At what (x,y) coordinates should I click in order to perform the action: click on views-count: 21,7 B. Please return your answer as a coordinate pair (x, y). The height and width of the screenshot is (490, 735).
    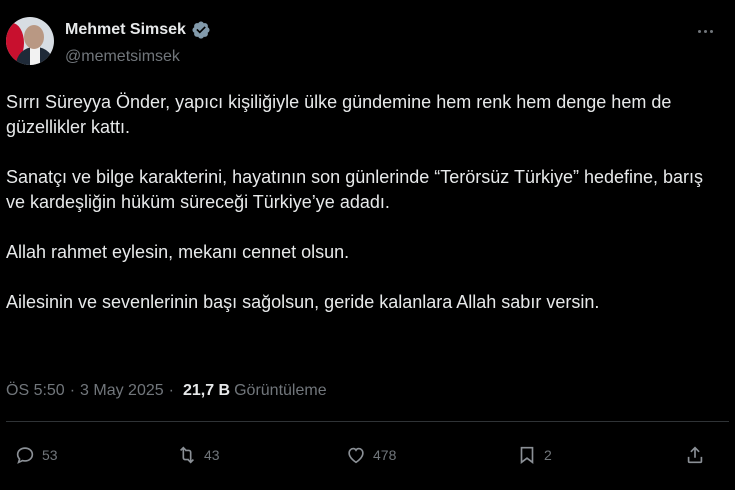
    Looking at the image, I should click on (206, 391).